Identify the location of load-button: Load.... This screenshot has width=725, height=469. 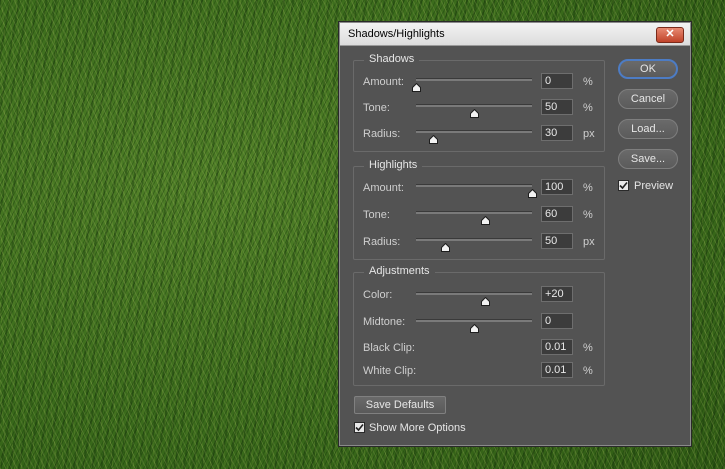
(648, 129).